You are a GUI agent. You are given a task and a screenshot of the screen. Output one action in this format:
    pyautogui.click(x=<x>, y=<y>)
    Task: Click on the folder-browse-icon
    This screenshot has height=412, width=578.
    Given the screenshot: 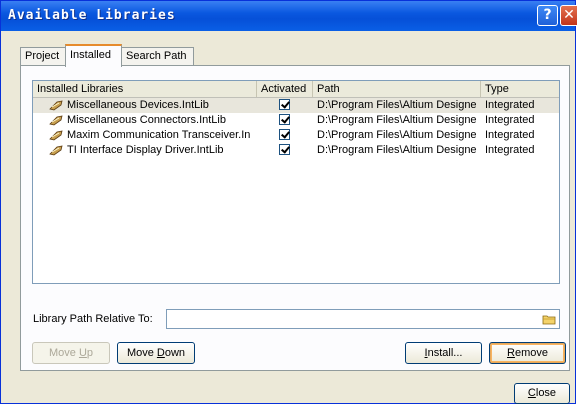 What is the action you would take?
    pyautogui.click(x=549, y=319)
    